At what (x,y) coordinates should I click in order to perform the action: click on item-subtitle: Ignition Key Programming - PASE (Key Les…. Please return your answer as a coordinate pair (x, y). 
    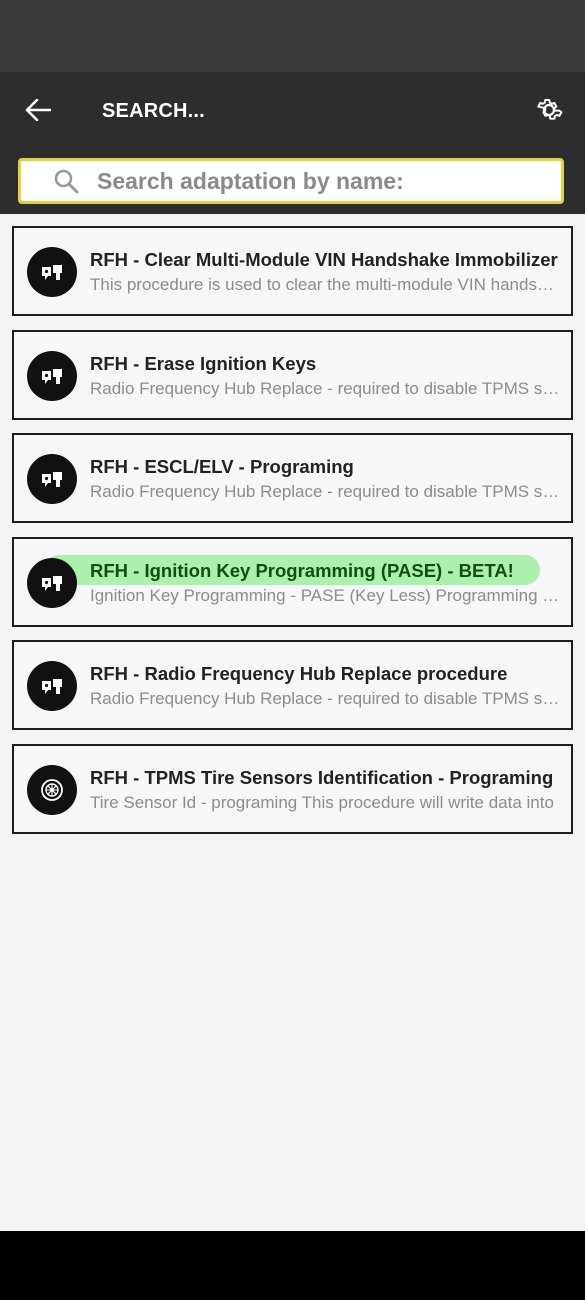
    Looking at the image, I should click on (325, 595).